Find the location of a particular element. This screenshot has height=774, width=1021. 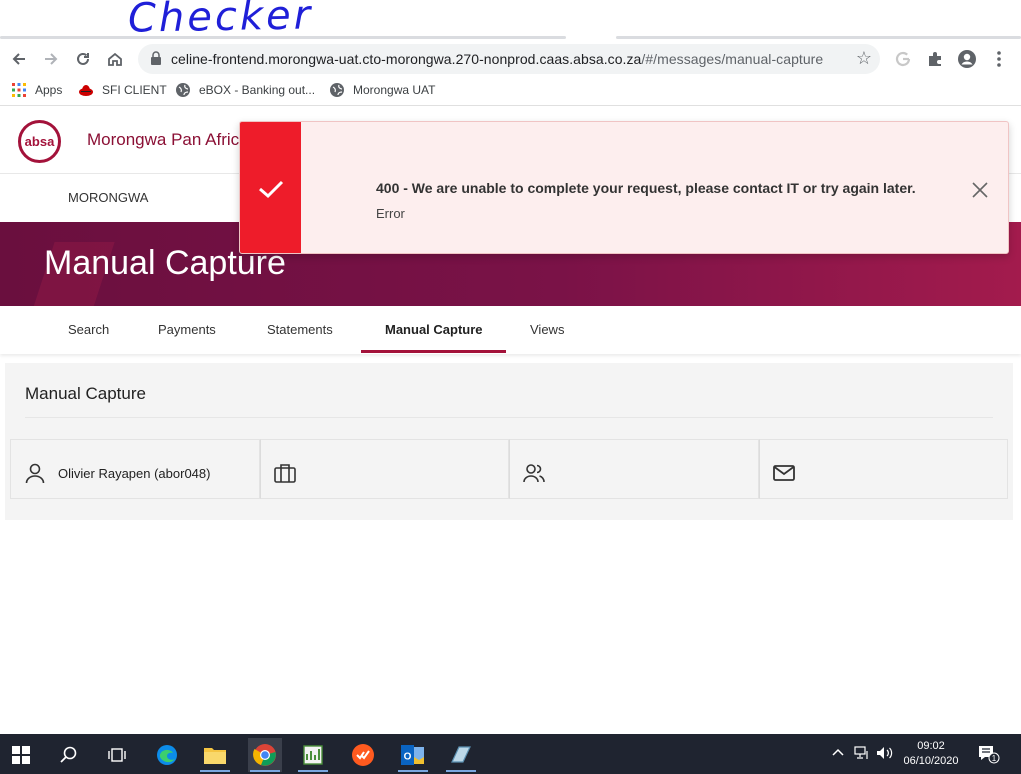

volume-icon is located at coordinates (885, 754).